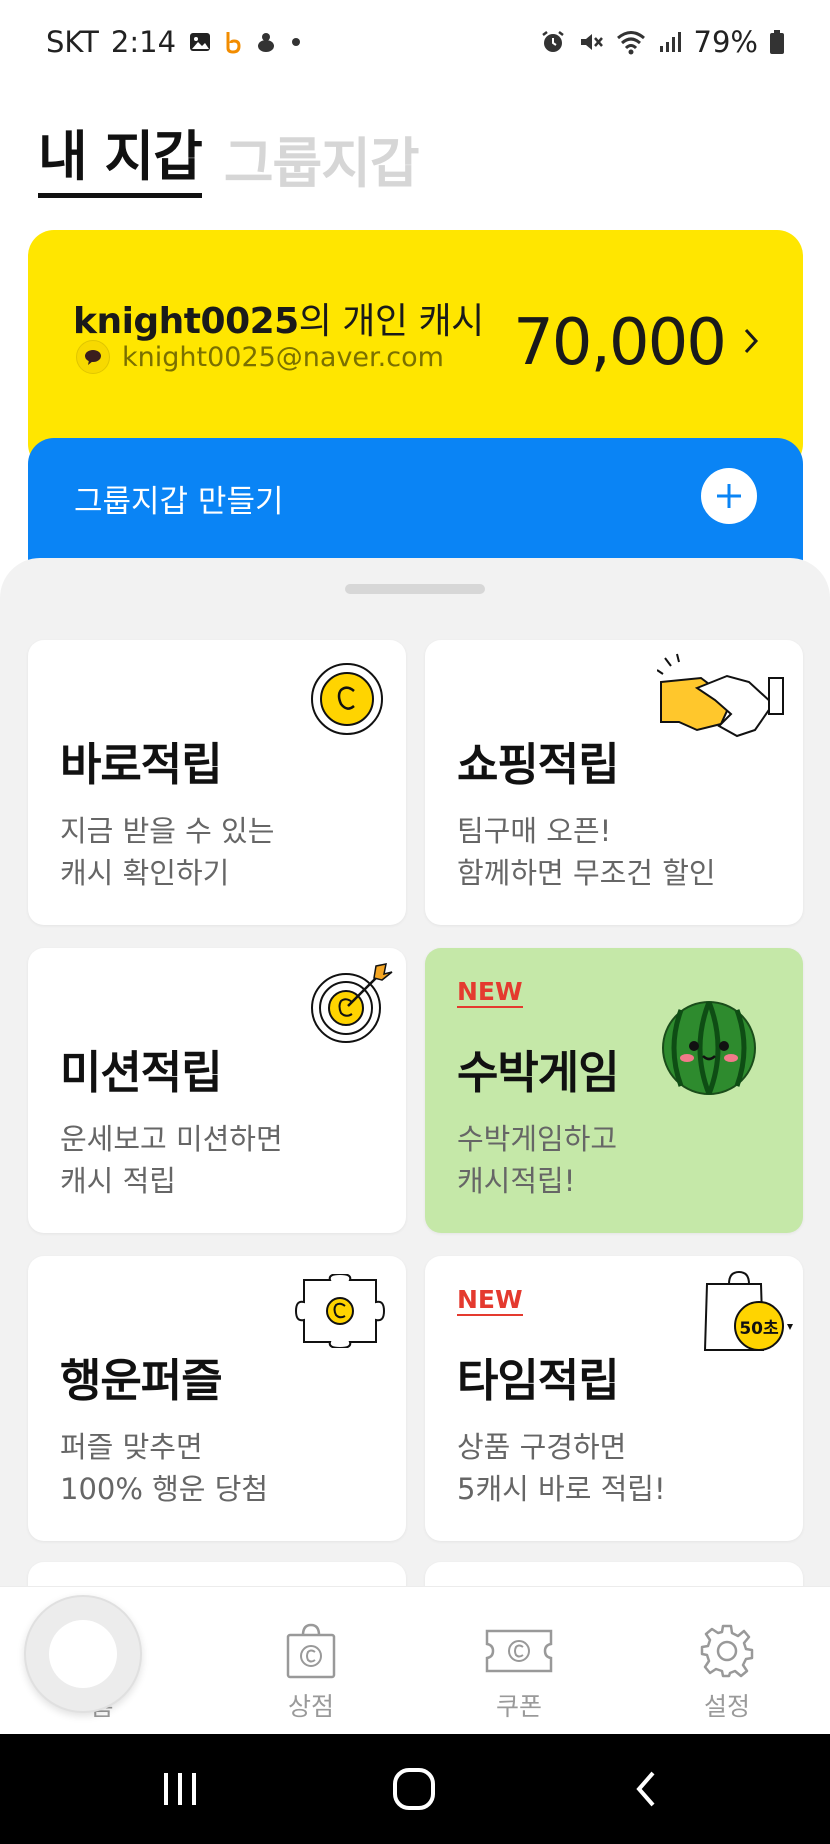 Image resolution: width=830 pixels, height=1844 pixels. Describe the element at coordinates (310, 1706) in the screenshot. I see `nav-label: 상점` at that location.